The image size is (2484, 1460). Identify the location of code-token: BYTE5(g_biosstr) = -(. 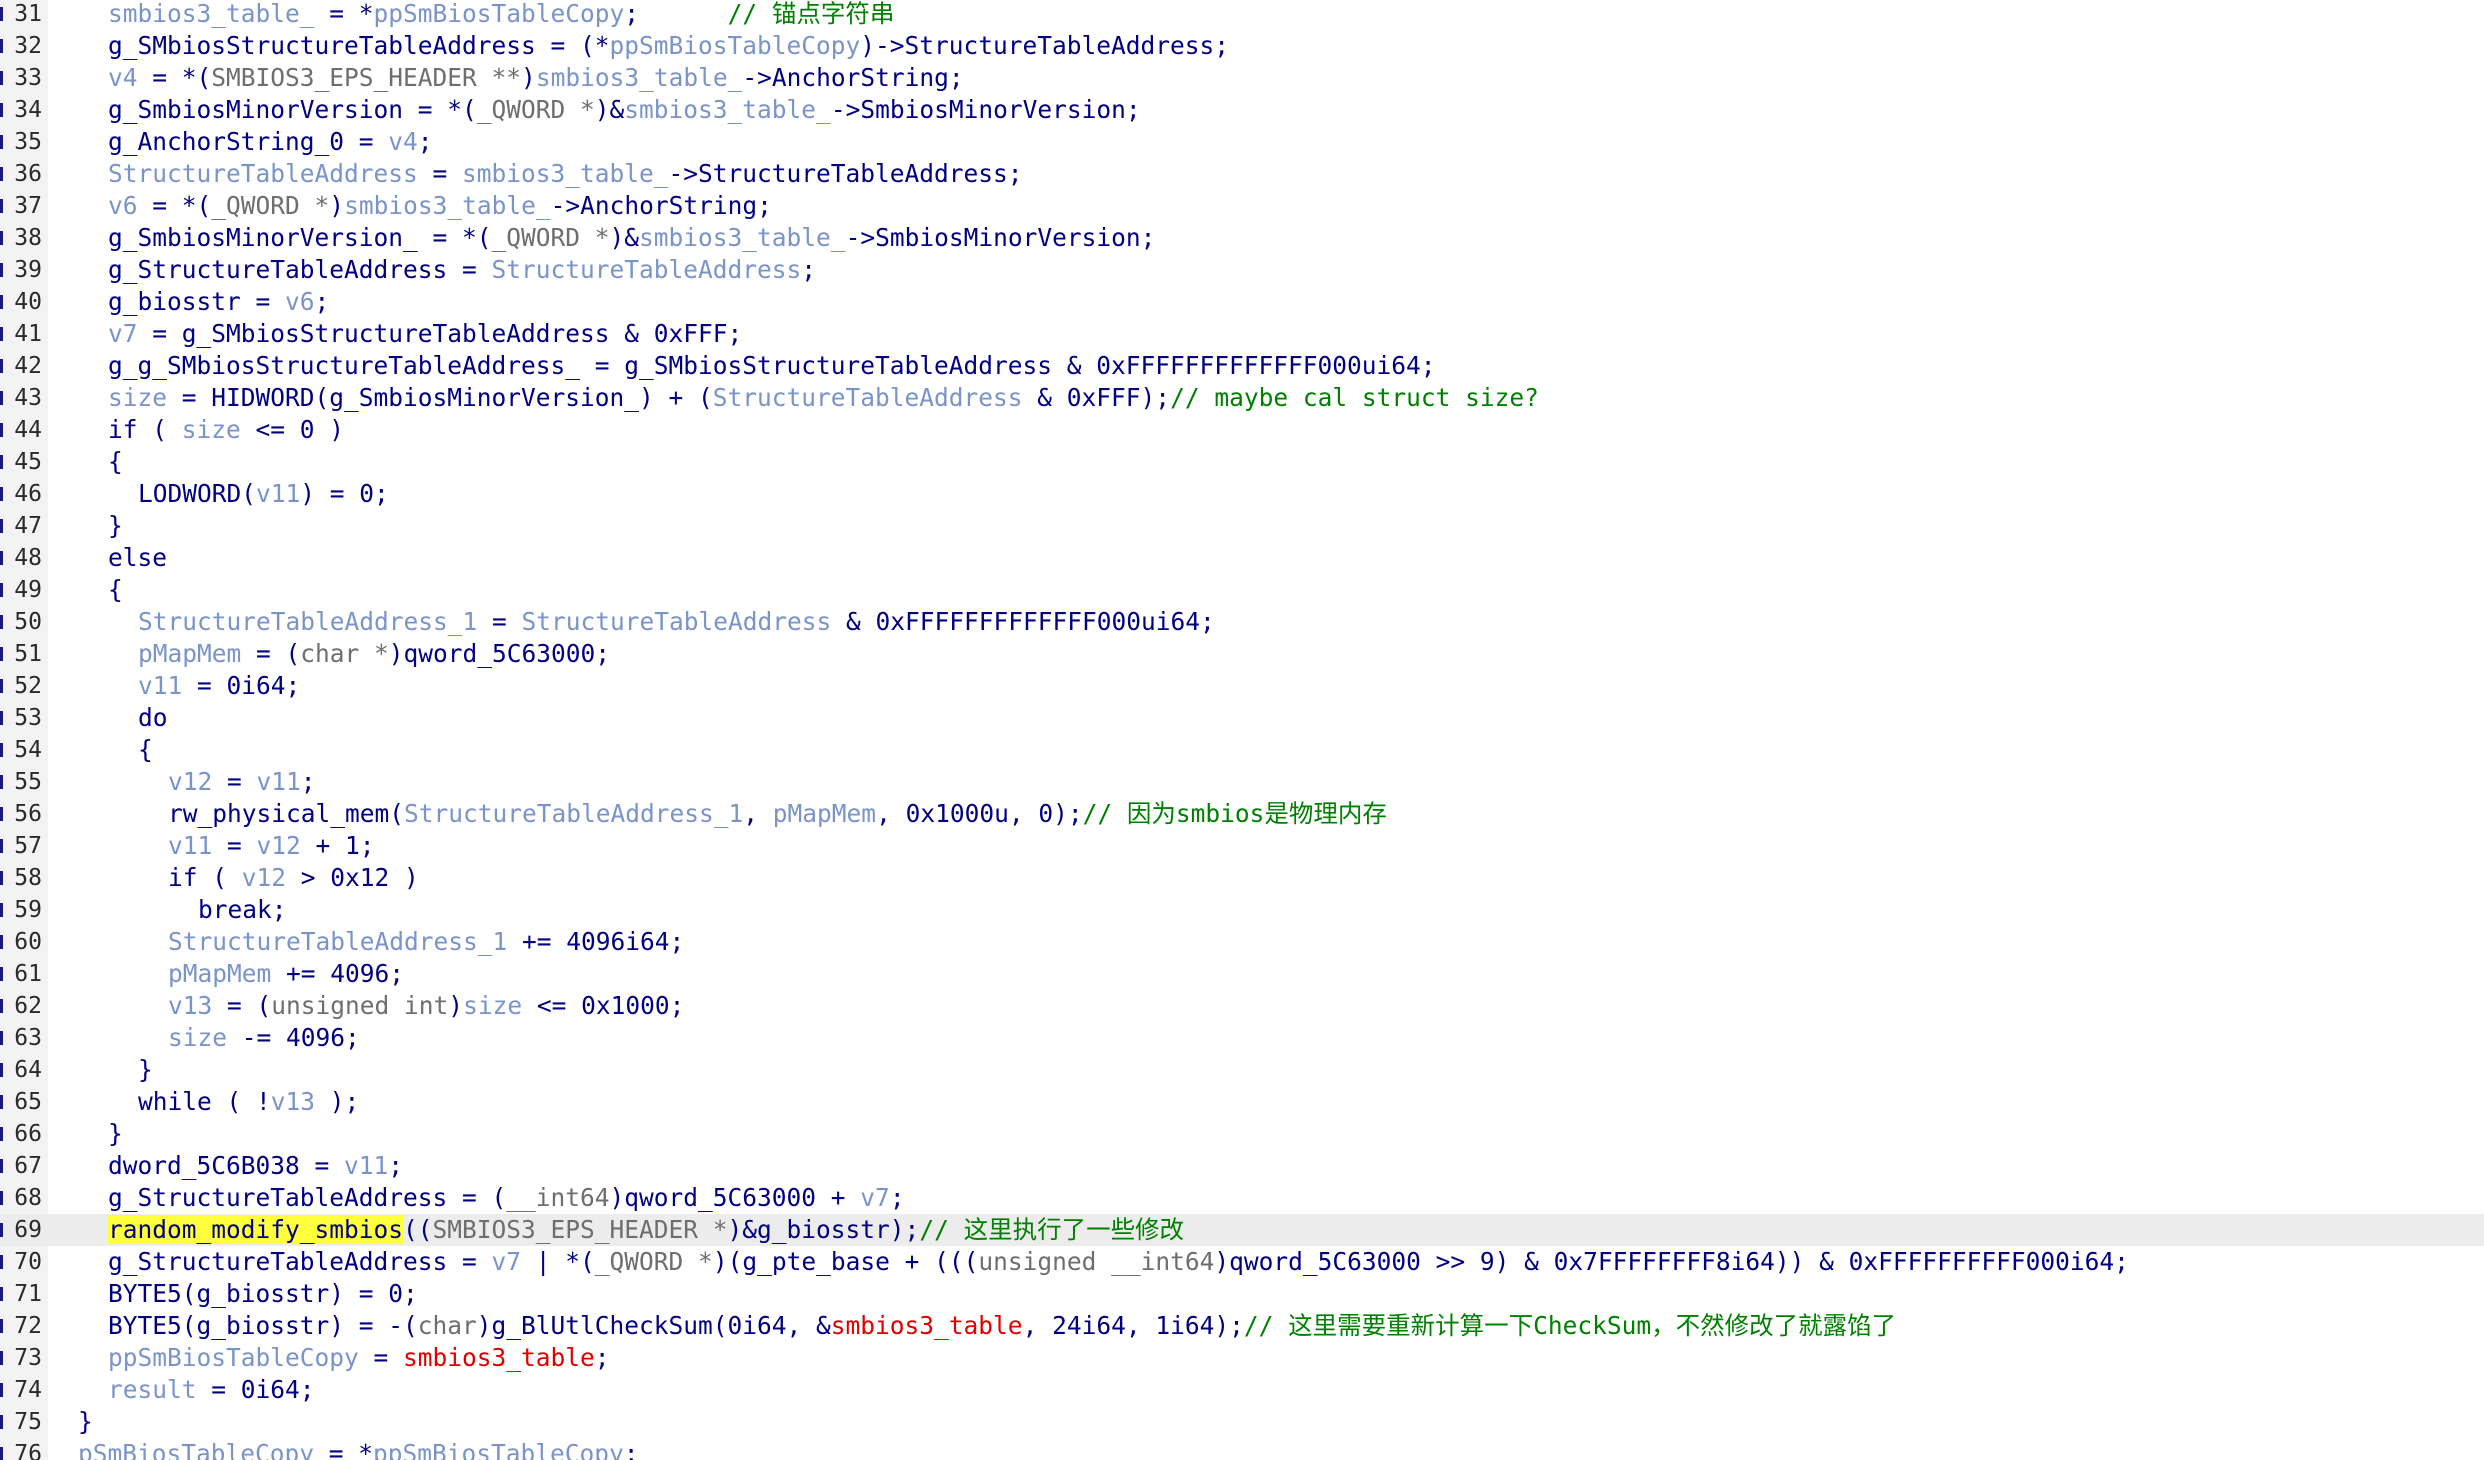
(263, 1325).